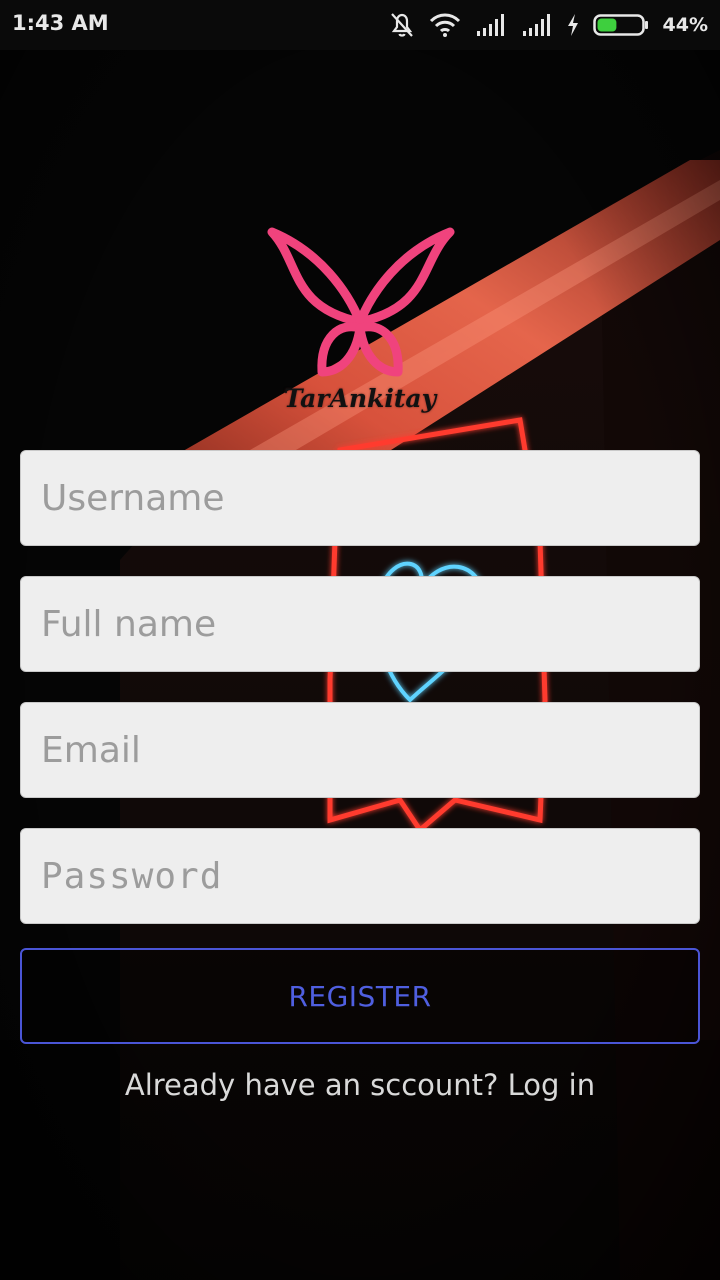 The height and width of the screenshot is (1280, 720). I want to click on username-field, so click(360, 498).